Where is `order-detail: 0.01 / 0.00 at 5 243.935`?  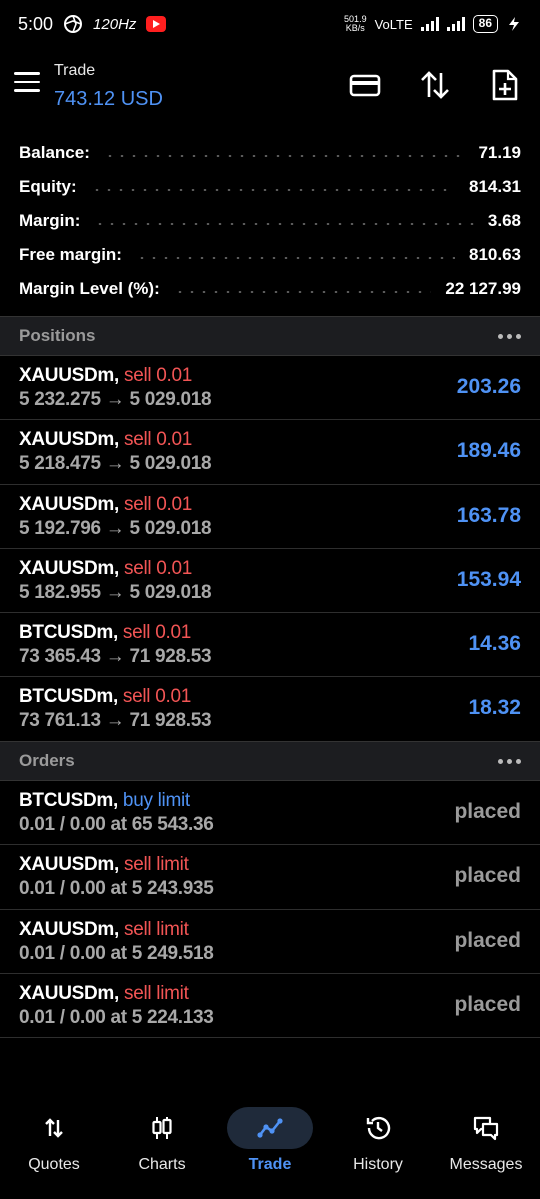
order-detail: 0.01 / 0.00 at 5 243.935 is located at coordinates (116, 889).